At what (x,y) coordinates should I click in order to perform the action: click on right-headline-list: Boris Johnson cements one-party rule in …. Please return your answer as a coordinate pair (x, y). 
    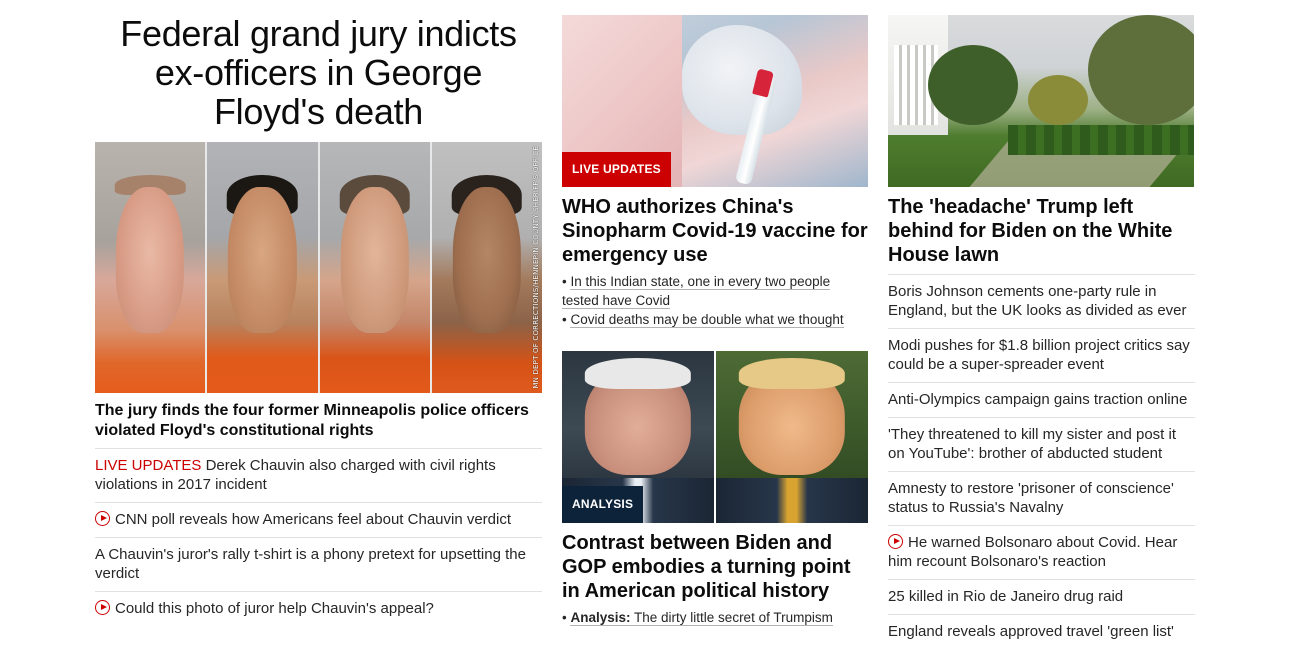
    Looking at the image, I should click on (1041, 461).